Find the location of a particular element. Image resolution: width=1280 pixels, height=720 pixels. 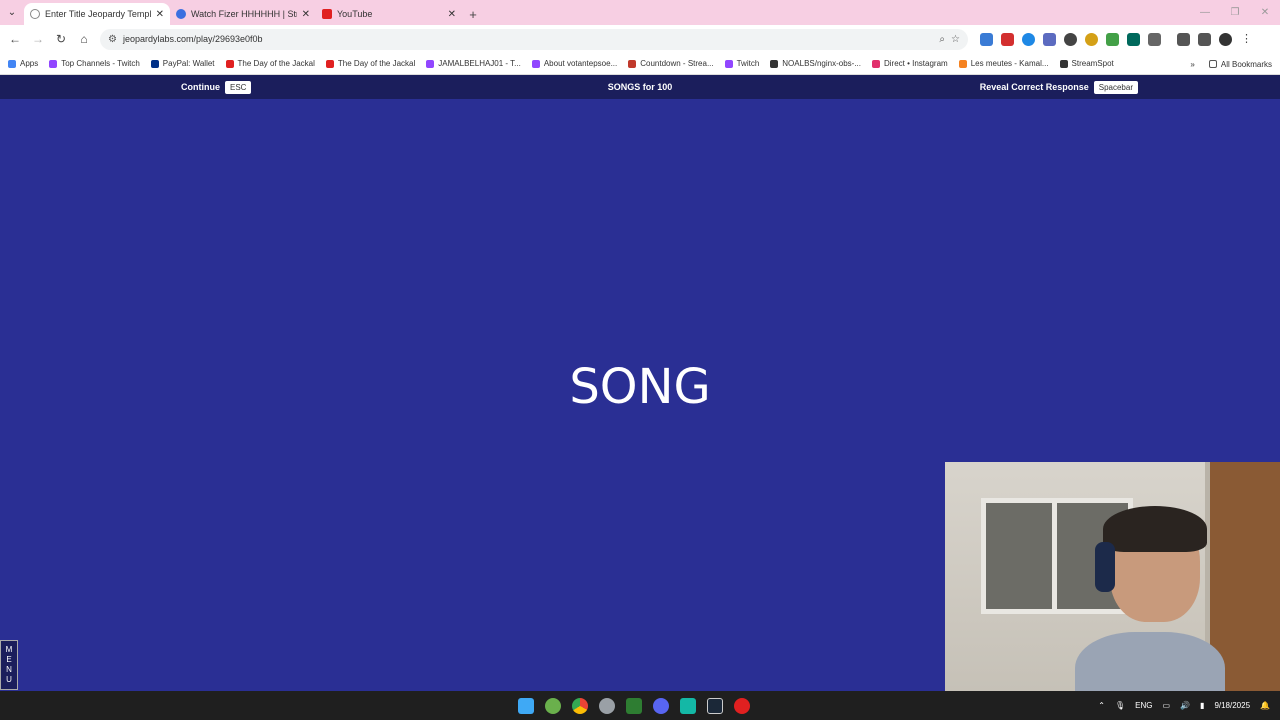

tab-jeopardy: Enter Title Jeopardy Template ✕ is located at coordinates (97, 14).